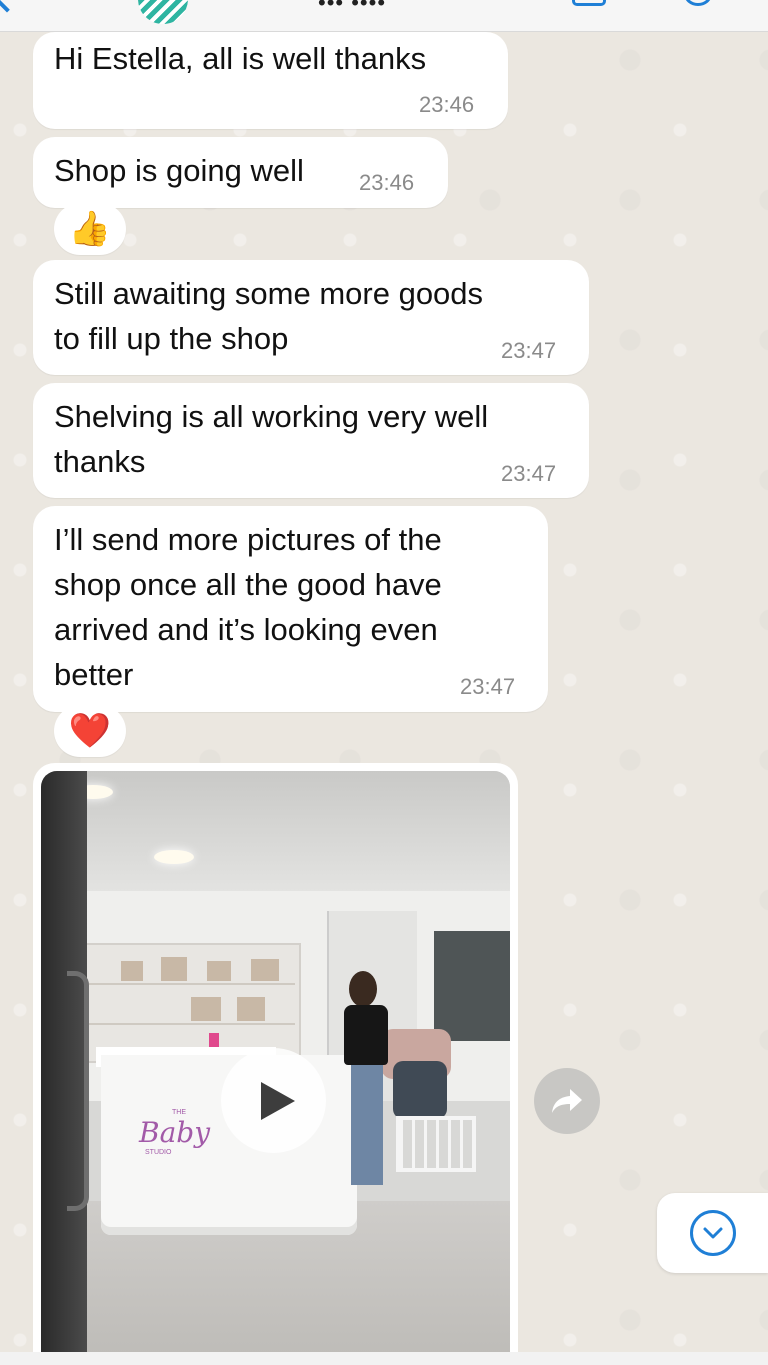  I want to click on forward-icon, so click(567, 1101).